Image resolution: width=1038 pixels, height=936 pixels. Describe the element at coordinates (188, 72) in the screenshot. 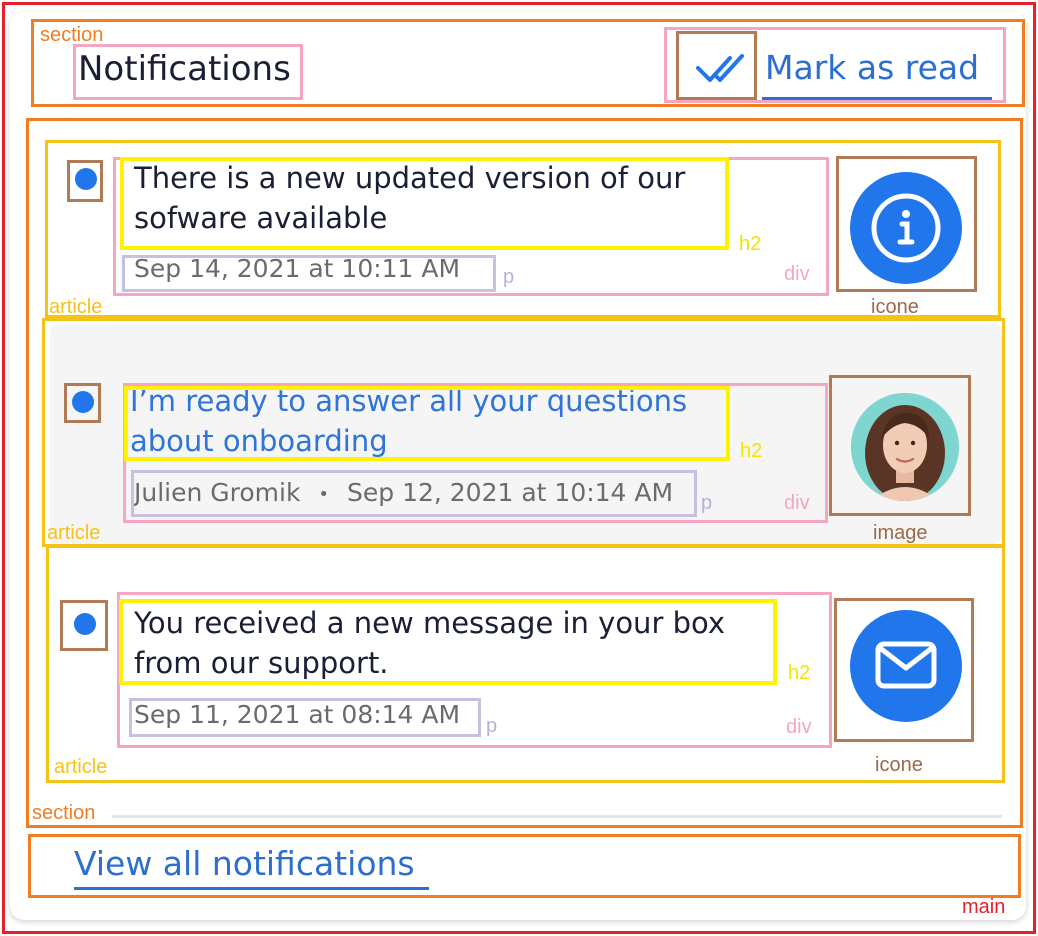

I see `title-outline` at that location.